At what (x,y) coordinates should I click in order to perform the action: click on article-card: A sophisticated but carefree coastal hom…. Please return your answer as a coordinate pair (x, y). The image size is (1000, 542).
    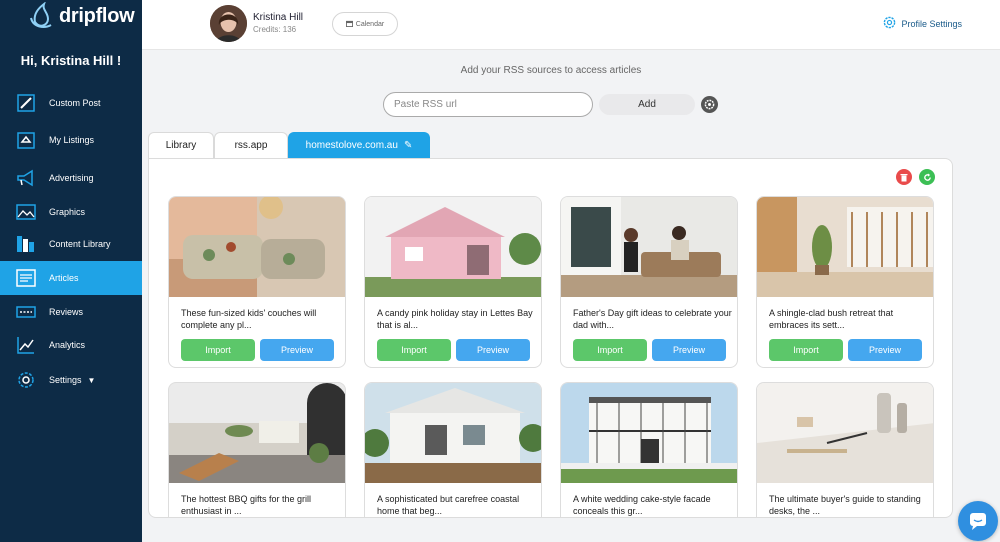
    Looking at the image, I should click on (453, 449).